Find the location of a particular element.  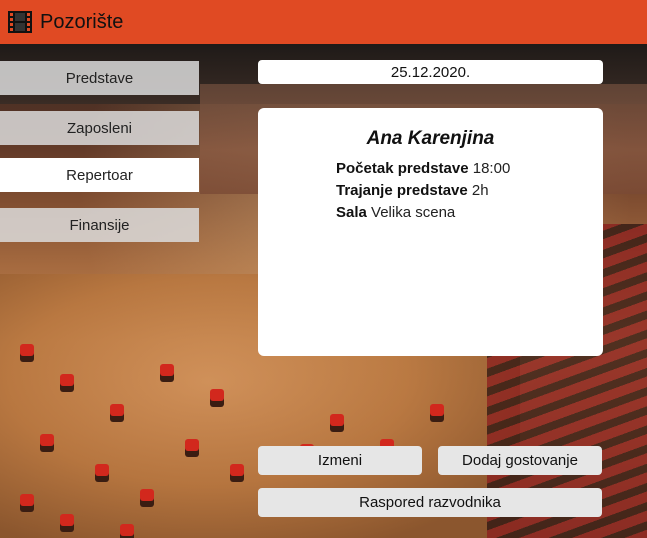

start-time-label: Početak predstave is located at coordinates (402, 168).